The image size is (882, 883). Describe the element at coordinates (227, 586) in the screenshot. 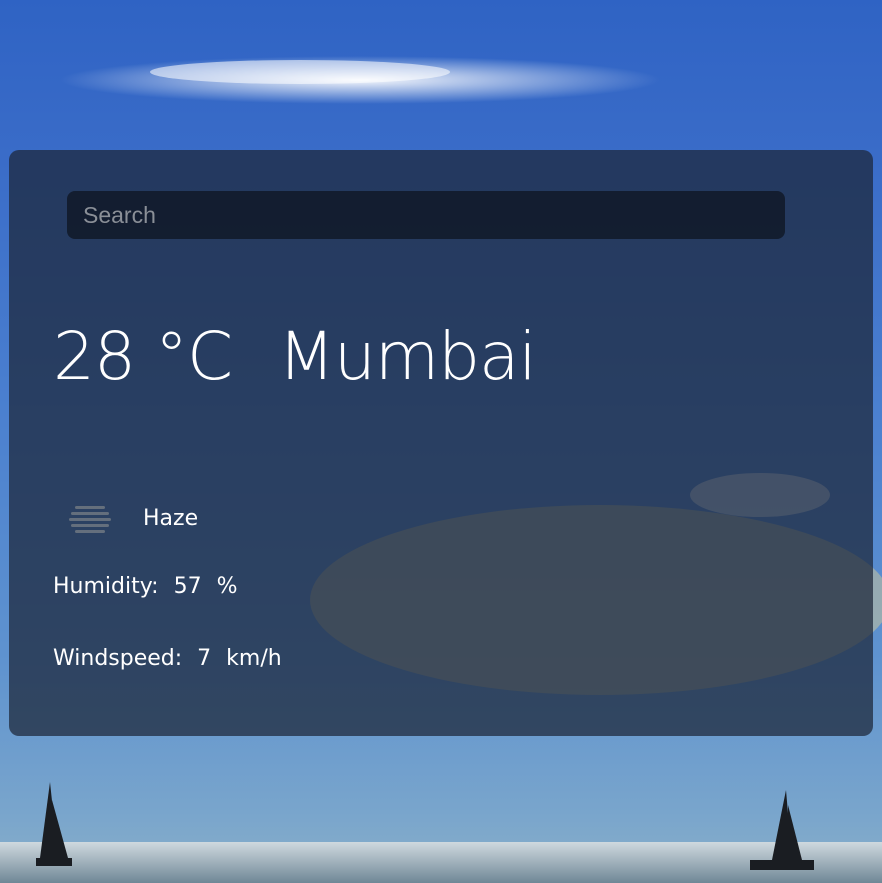

I see `humidity-unit: %` at that location.